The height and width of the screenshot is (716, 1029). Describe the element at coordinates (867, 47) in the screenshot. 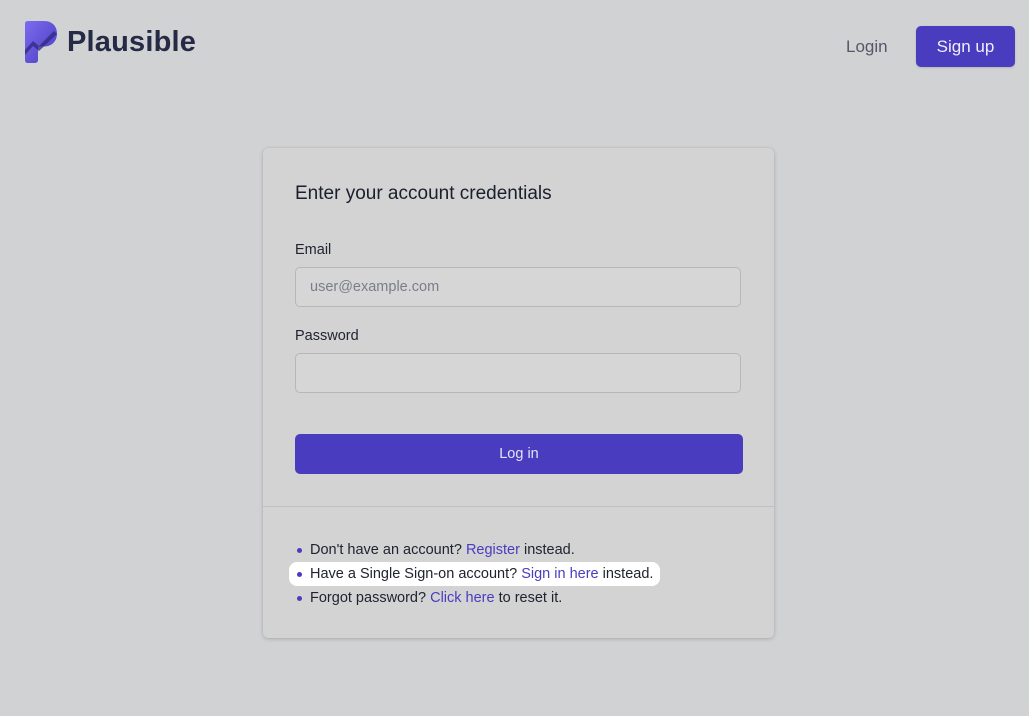

I see `login-link: Login` at that location.